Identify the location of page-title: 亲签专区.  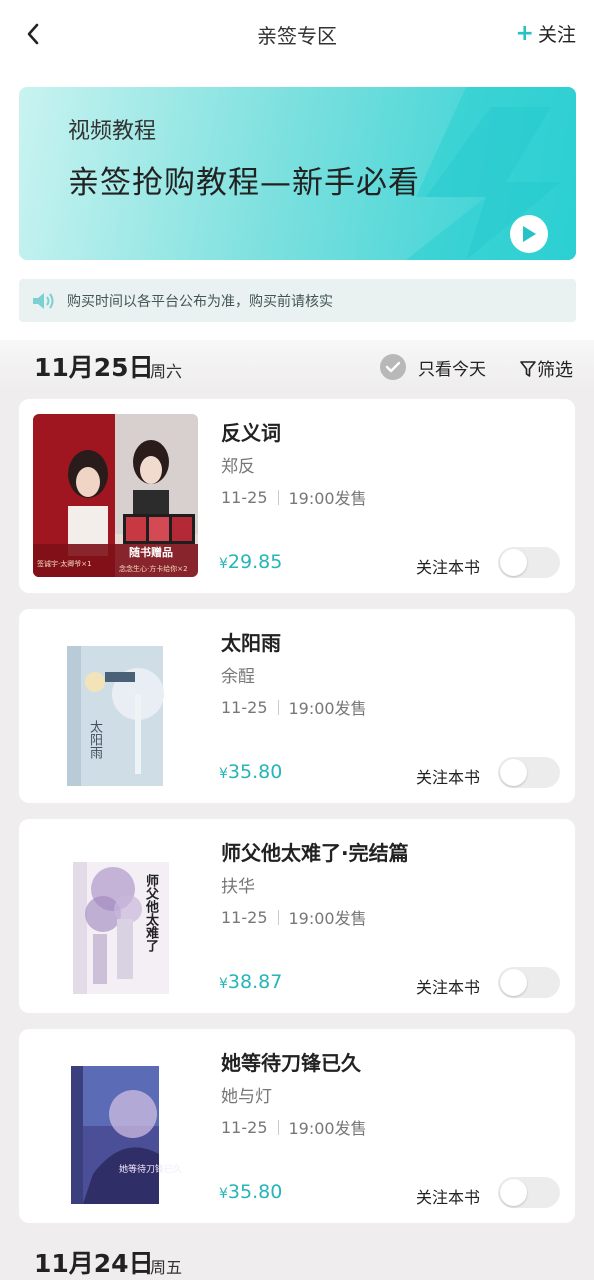
(297, 36).